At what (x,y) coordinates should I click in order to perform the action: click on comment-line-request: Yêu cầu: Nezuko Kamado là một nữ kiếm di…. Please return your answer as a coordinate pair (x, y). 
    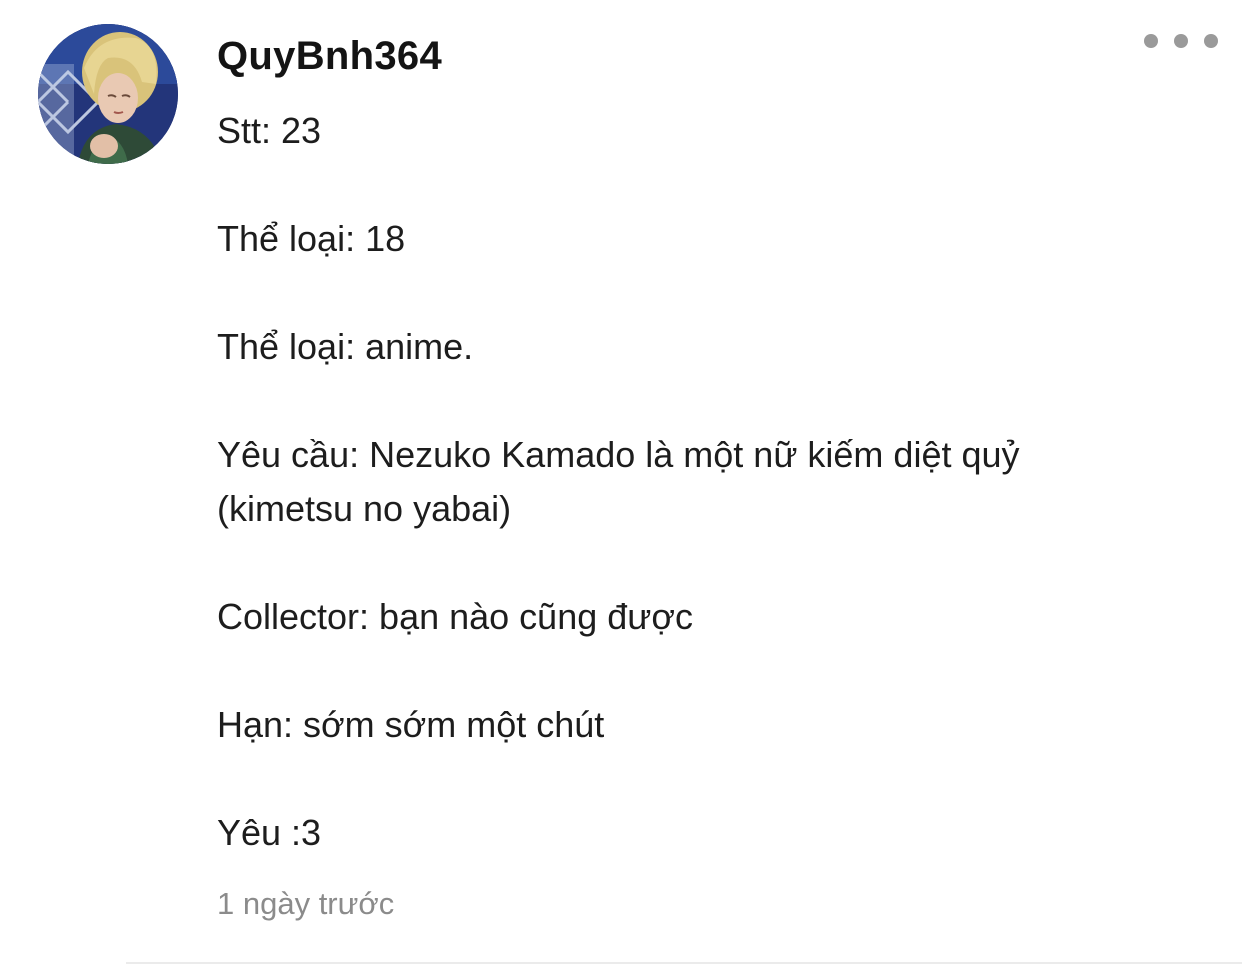
    Looking at the image, I should click on (618, 454).